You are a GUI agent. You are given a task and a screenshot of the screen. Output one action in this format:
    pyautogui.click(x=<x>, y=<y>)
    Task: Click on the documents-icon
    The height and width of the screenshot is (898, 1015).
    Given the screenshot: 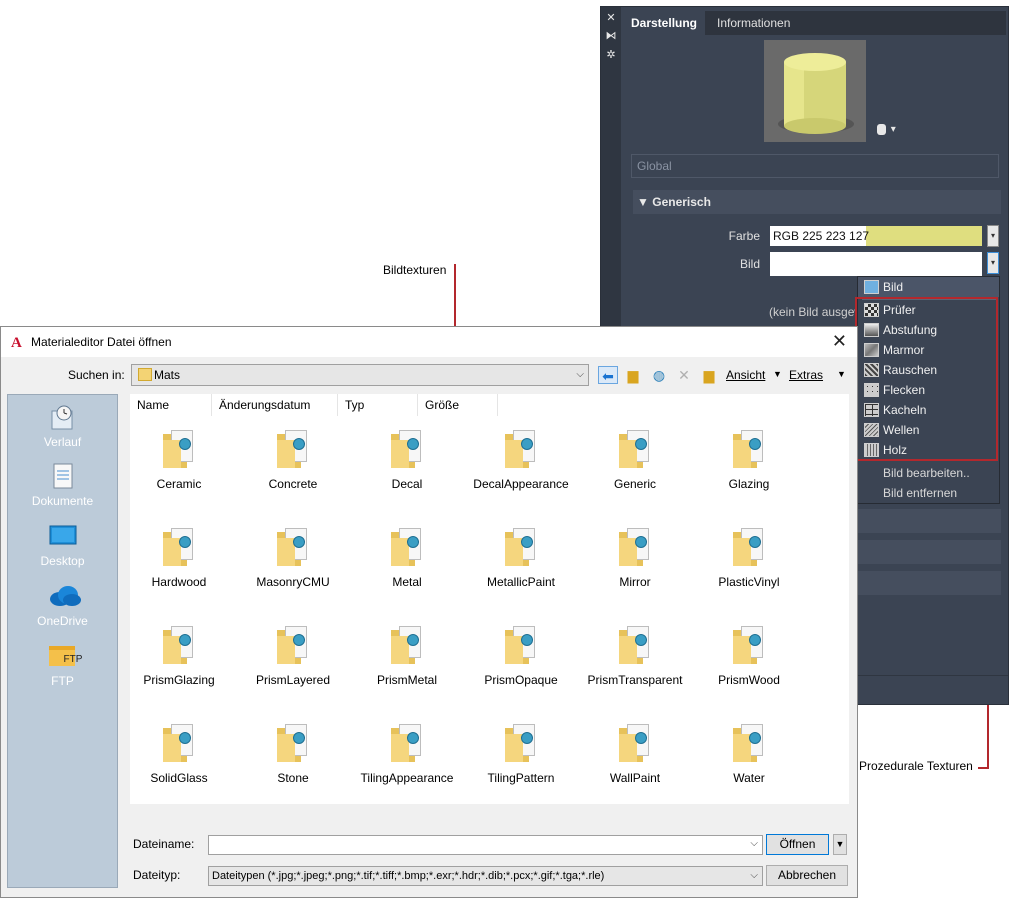 What is the action you would take?
    pyautogui.click(x=63, y=476)
    